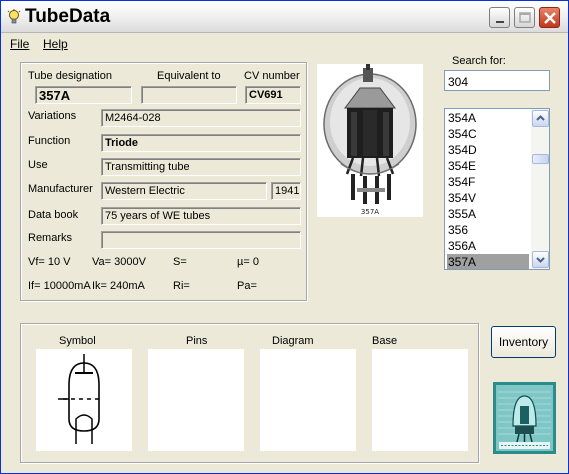 The image size is (569, 474). Describe the element at coordinates (284, 17) in the screenshot. I see `title-bar: TubeData` at that location.